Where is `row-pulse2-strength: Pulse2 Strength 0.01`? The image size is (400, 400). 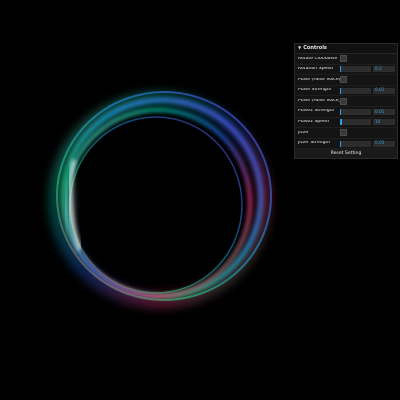 row-pulse2-strength: Pulse2 Strength 0.01 is located at coordinates (346, 112).